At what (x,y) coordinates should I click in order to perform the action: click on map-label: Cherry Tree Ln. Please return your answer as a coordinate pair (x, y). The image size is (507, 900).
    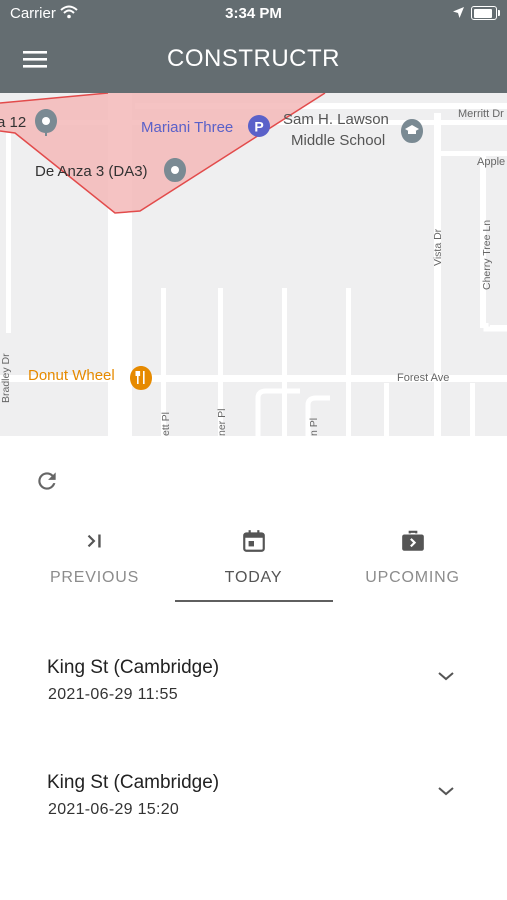
    Looking at the image, I should click on (487, 254).